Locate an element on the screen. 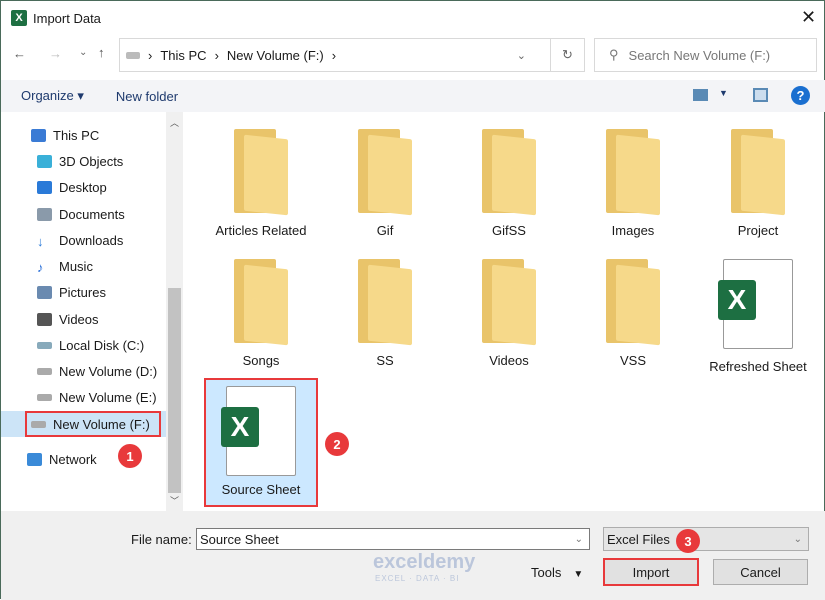  pictures-icon is located at coordinates (44, 292).